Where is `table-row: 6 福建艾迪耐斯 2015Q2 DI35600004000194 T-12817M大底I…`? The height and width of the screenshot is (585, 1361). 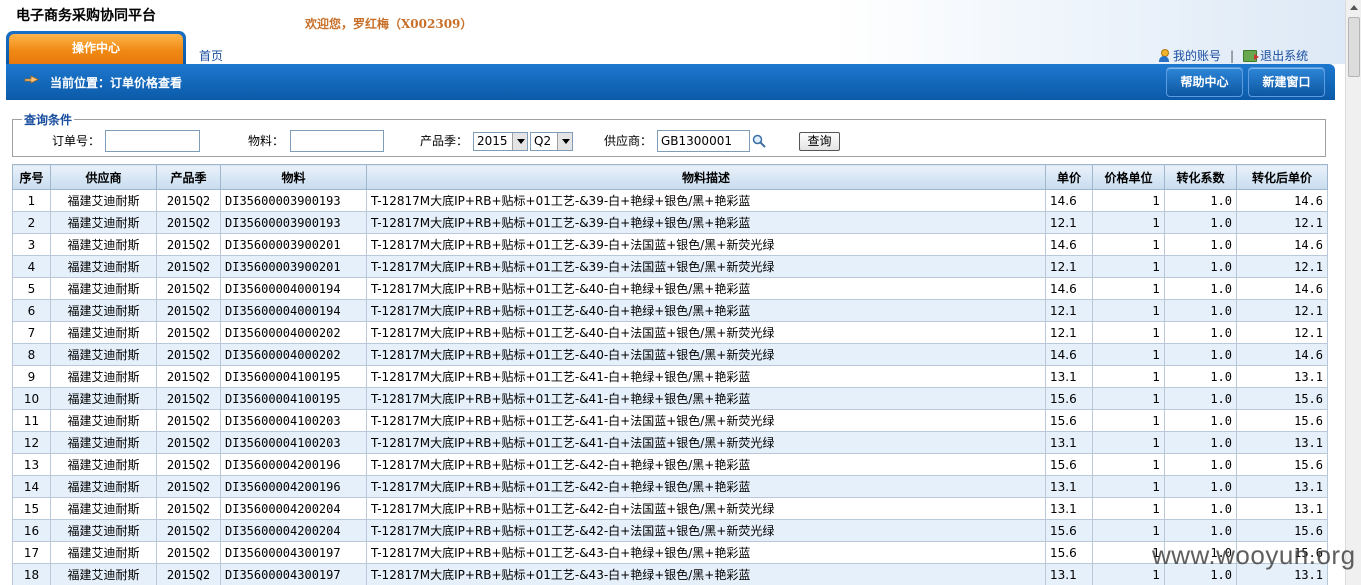 table-row: 6 福建艾迪耐斯 2015Q2 DI35600004000194 T-12817M大底I… is located at coordinates (670, 310).